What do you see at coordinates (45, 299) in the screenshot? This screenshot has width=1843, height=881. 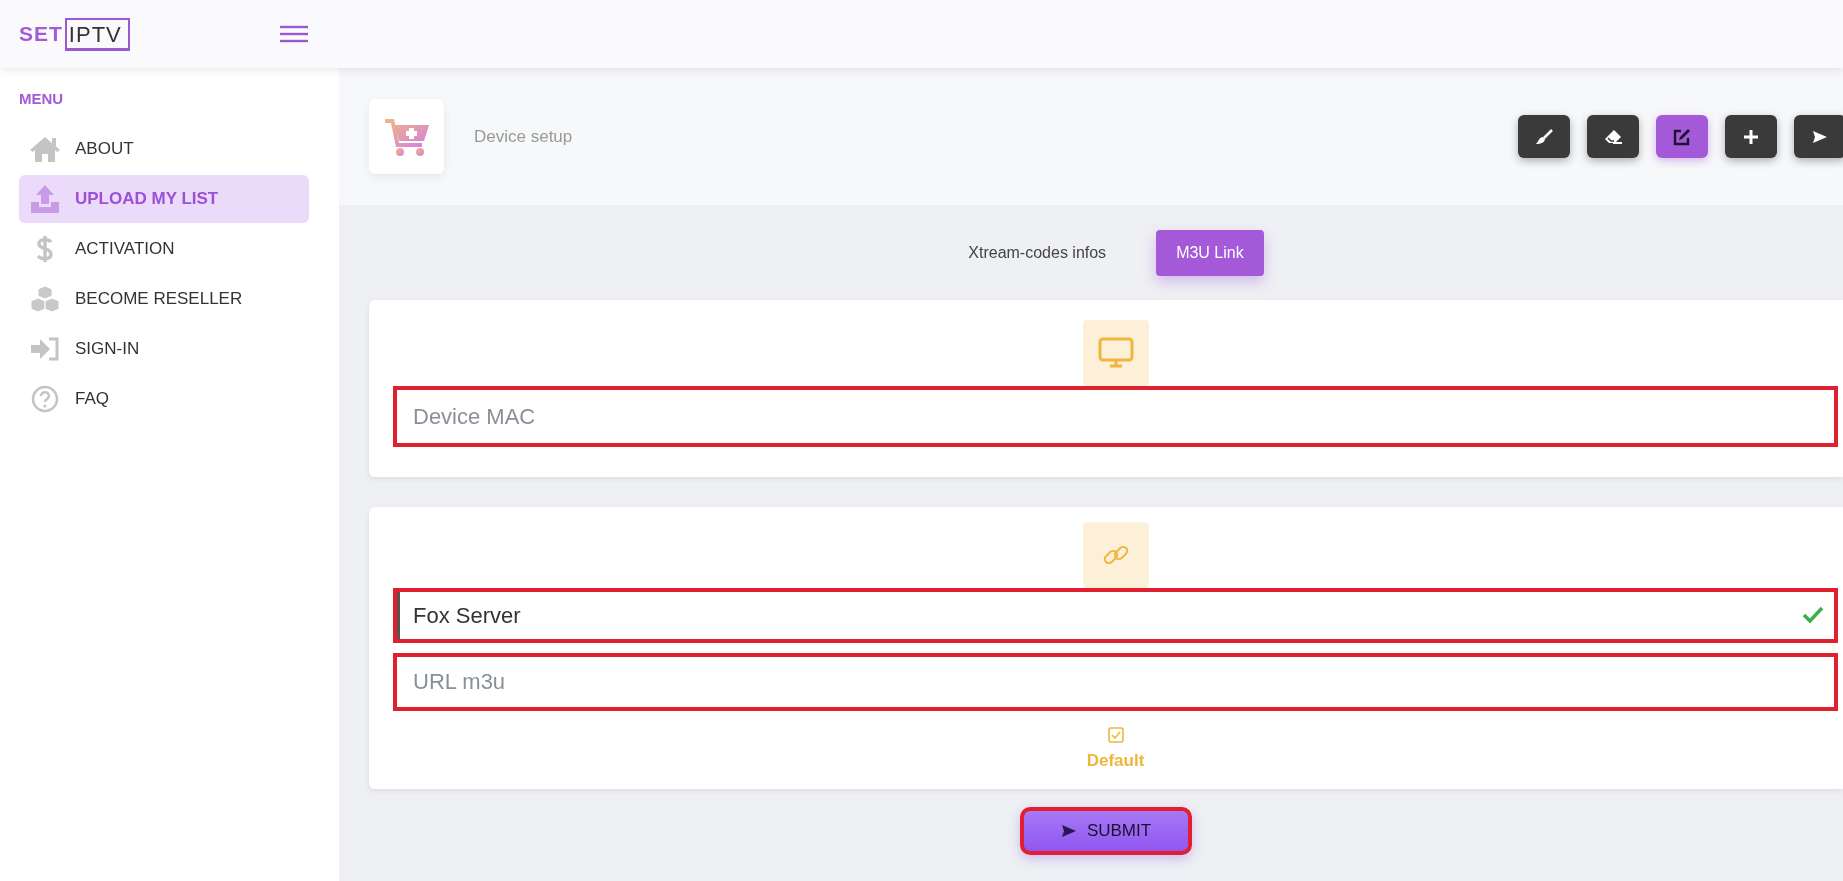 I see `cubes-icon` at bounding box center [45, 299].